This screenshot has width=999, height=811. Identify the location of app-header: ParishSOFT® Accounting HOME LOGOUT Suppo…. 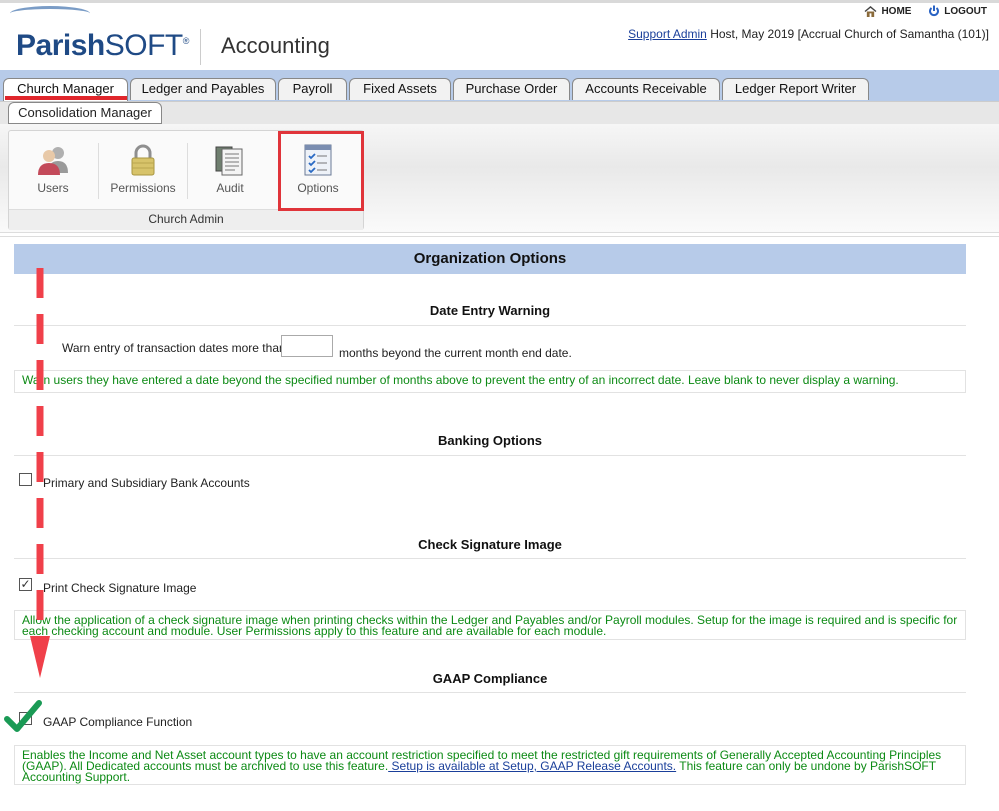
(499, 36).